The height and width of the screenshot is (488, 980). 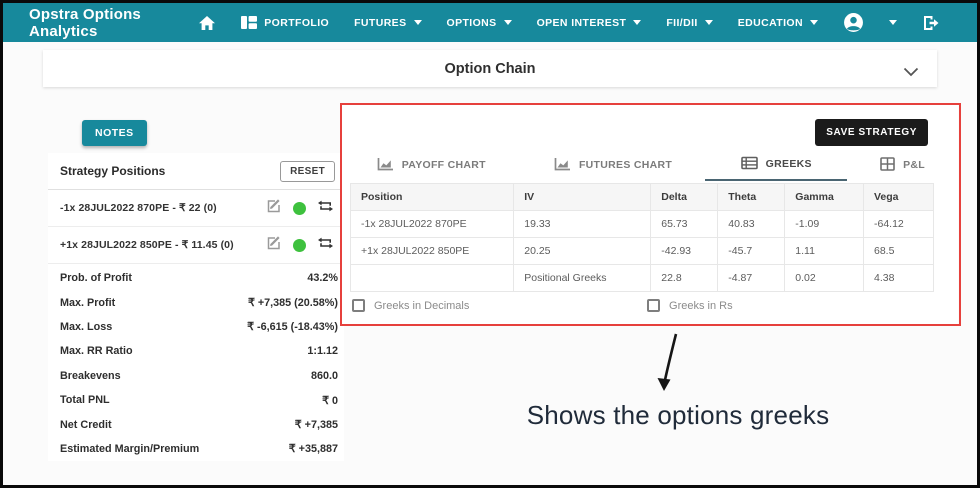 I want to click on nav-item-label: PORTFOLIO, so click(x=297, y=22).